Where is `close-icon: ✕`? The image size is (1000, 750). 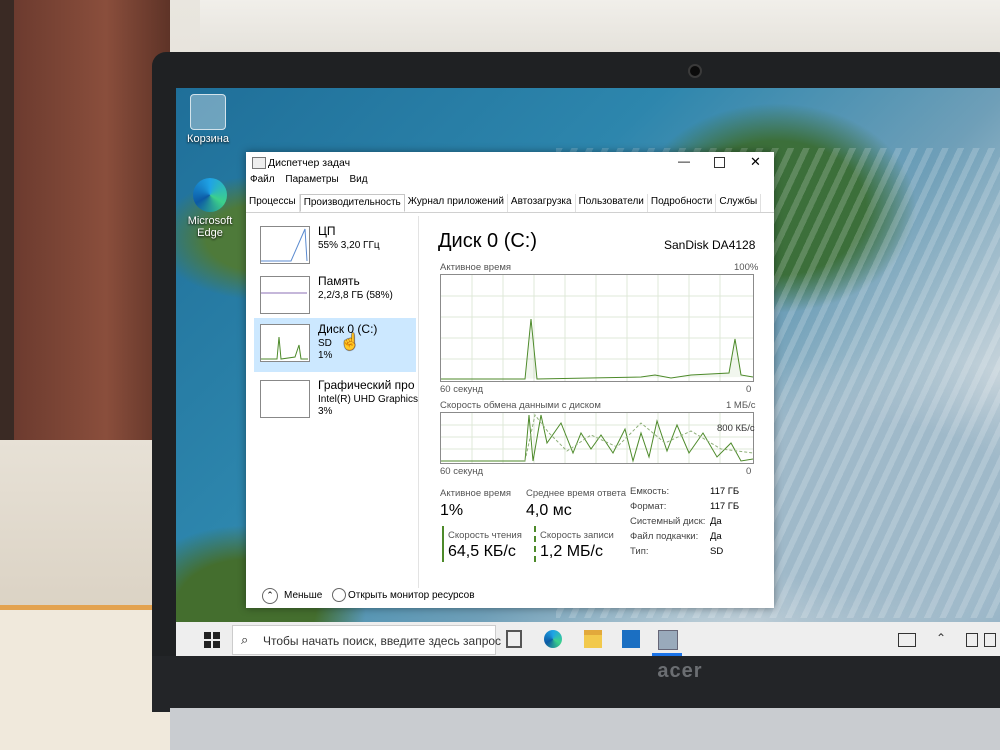 close-icon: ✕ is located at coordinates (755, 162).